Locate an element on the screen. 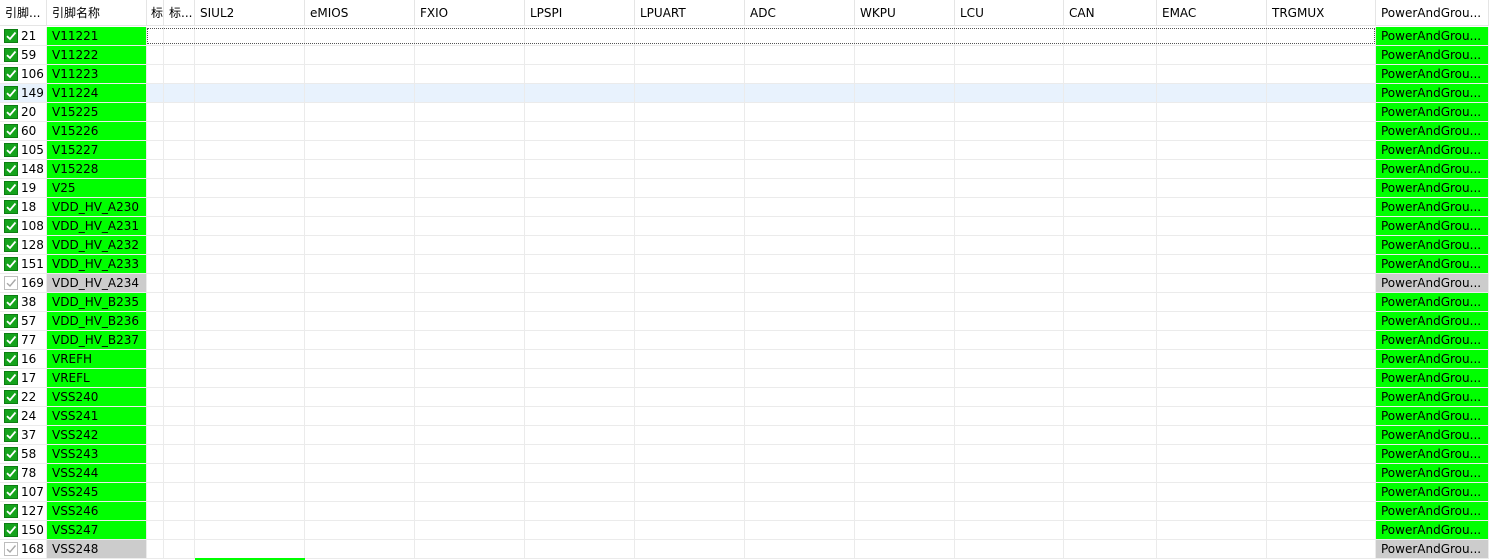 The width and height of the screenshot is (1489, 560). pin-number-cell: 168 is located at coordinates (23, 549).